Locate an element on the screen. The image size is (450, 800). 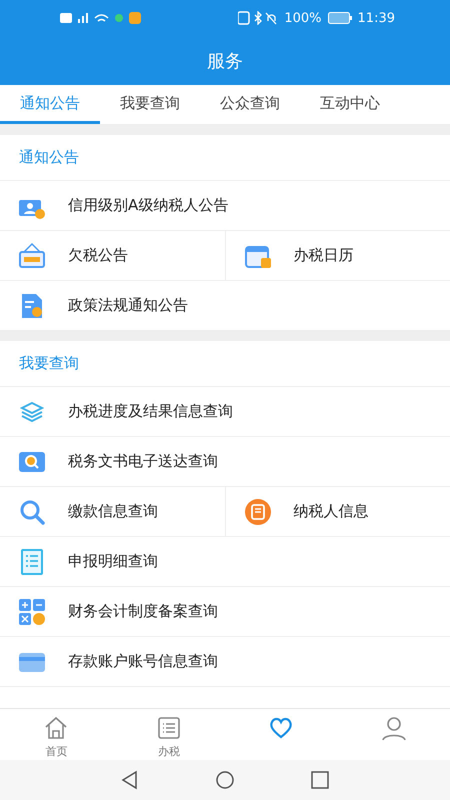
nav-item: 办税 is located at coordinates (168, 734).